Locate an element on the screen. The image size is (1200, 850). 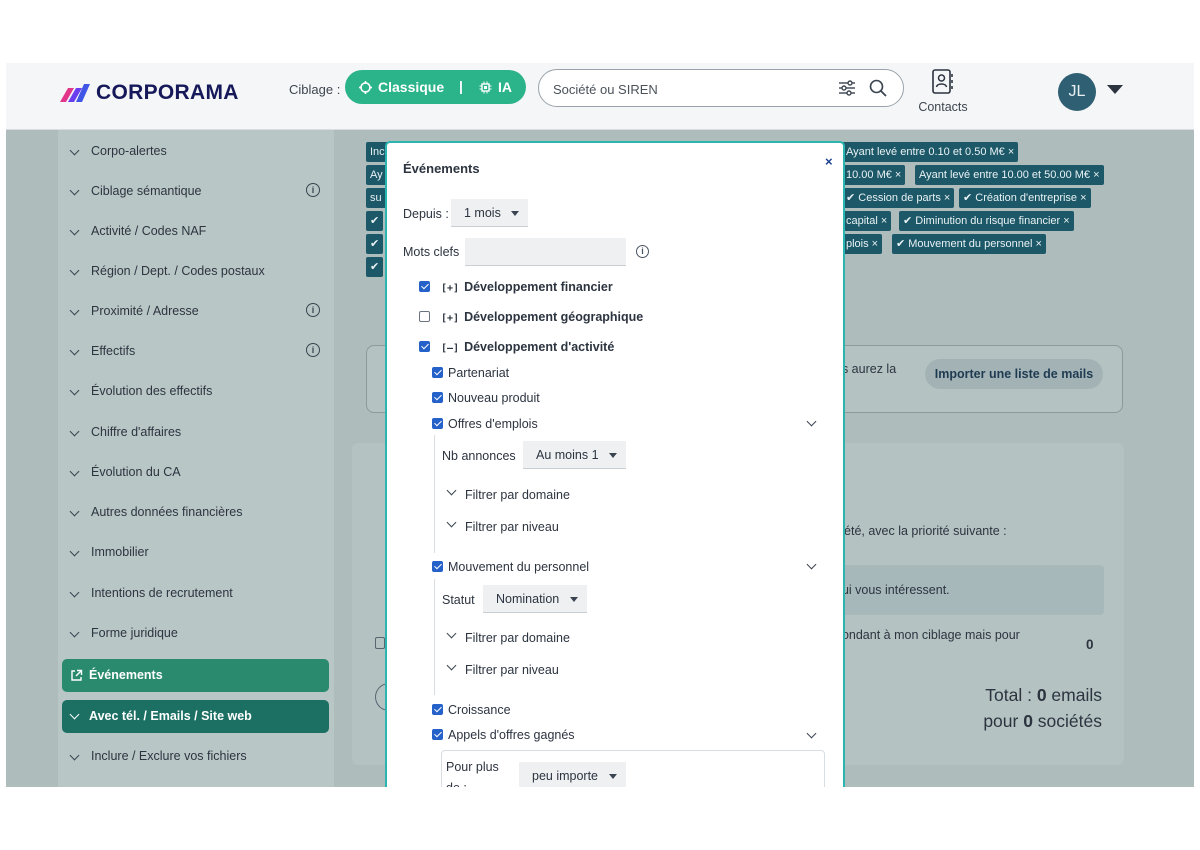
statut-select: Nomination is located at coordinates (535, 599).